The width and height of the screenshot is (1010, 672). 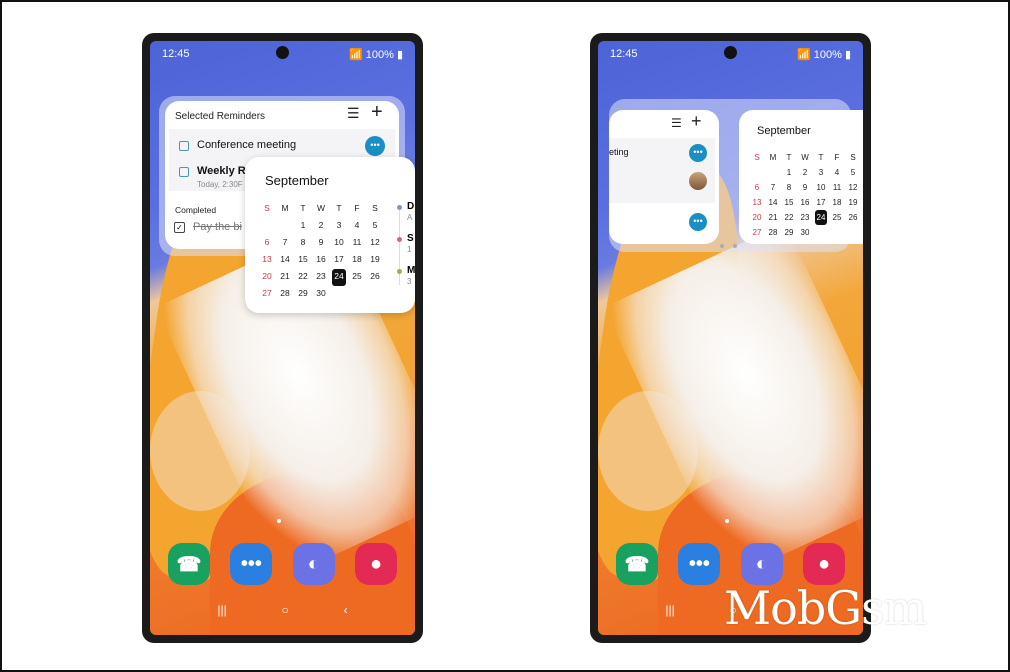 I want to click on event-title: D, so click(x=410, y=206).